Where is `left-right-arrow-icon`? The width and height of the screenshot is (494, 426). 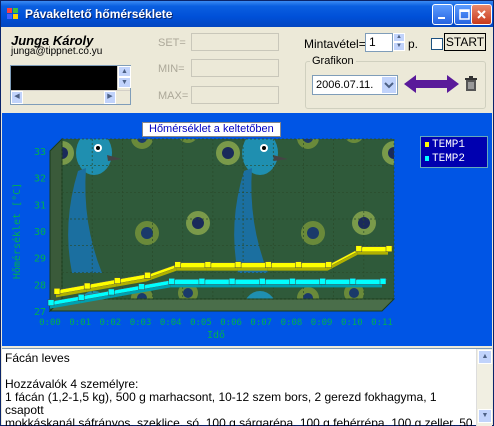
left-right-arrow-icon is located at coordinates (431, 84).